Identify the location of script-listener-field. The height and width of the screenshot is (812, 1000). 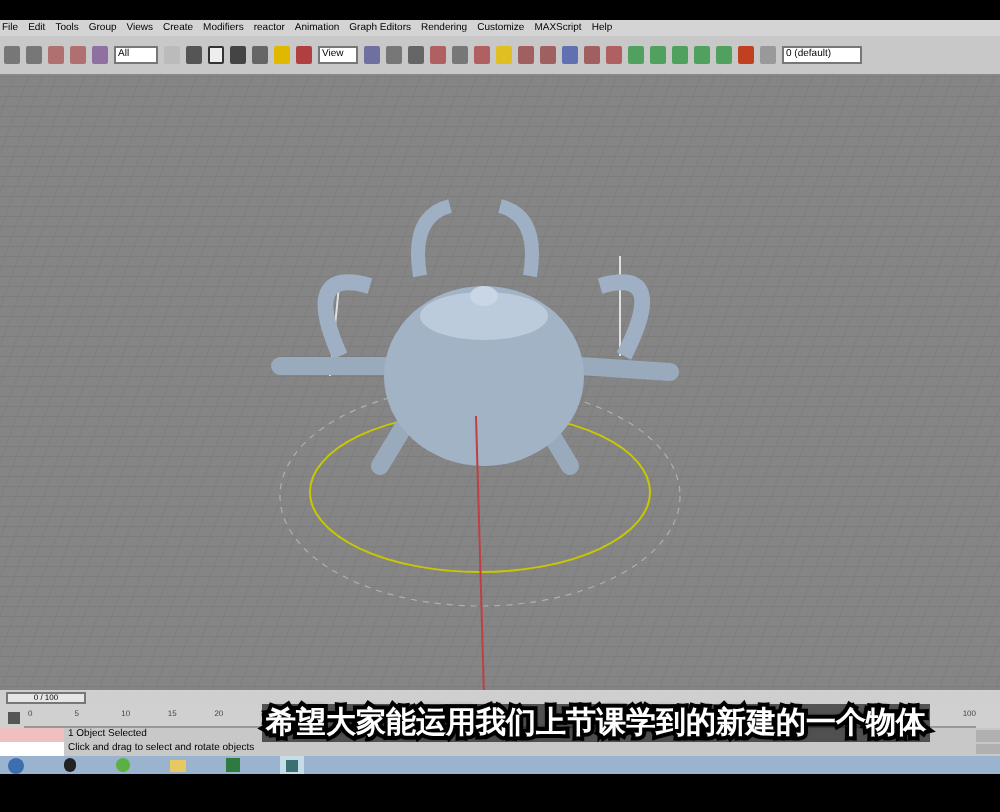
(32, 735).